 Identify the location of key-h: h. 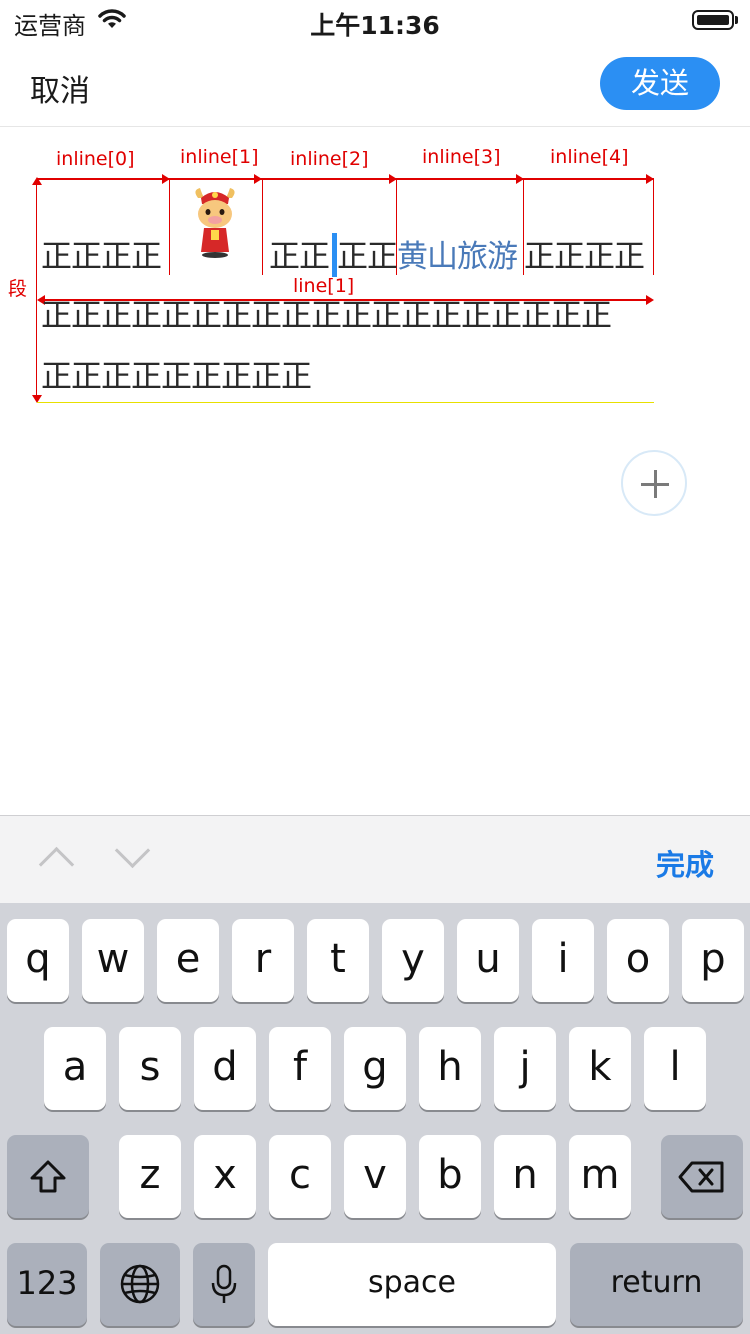
(450, 1068).